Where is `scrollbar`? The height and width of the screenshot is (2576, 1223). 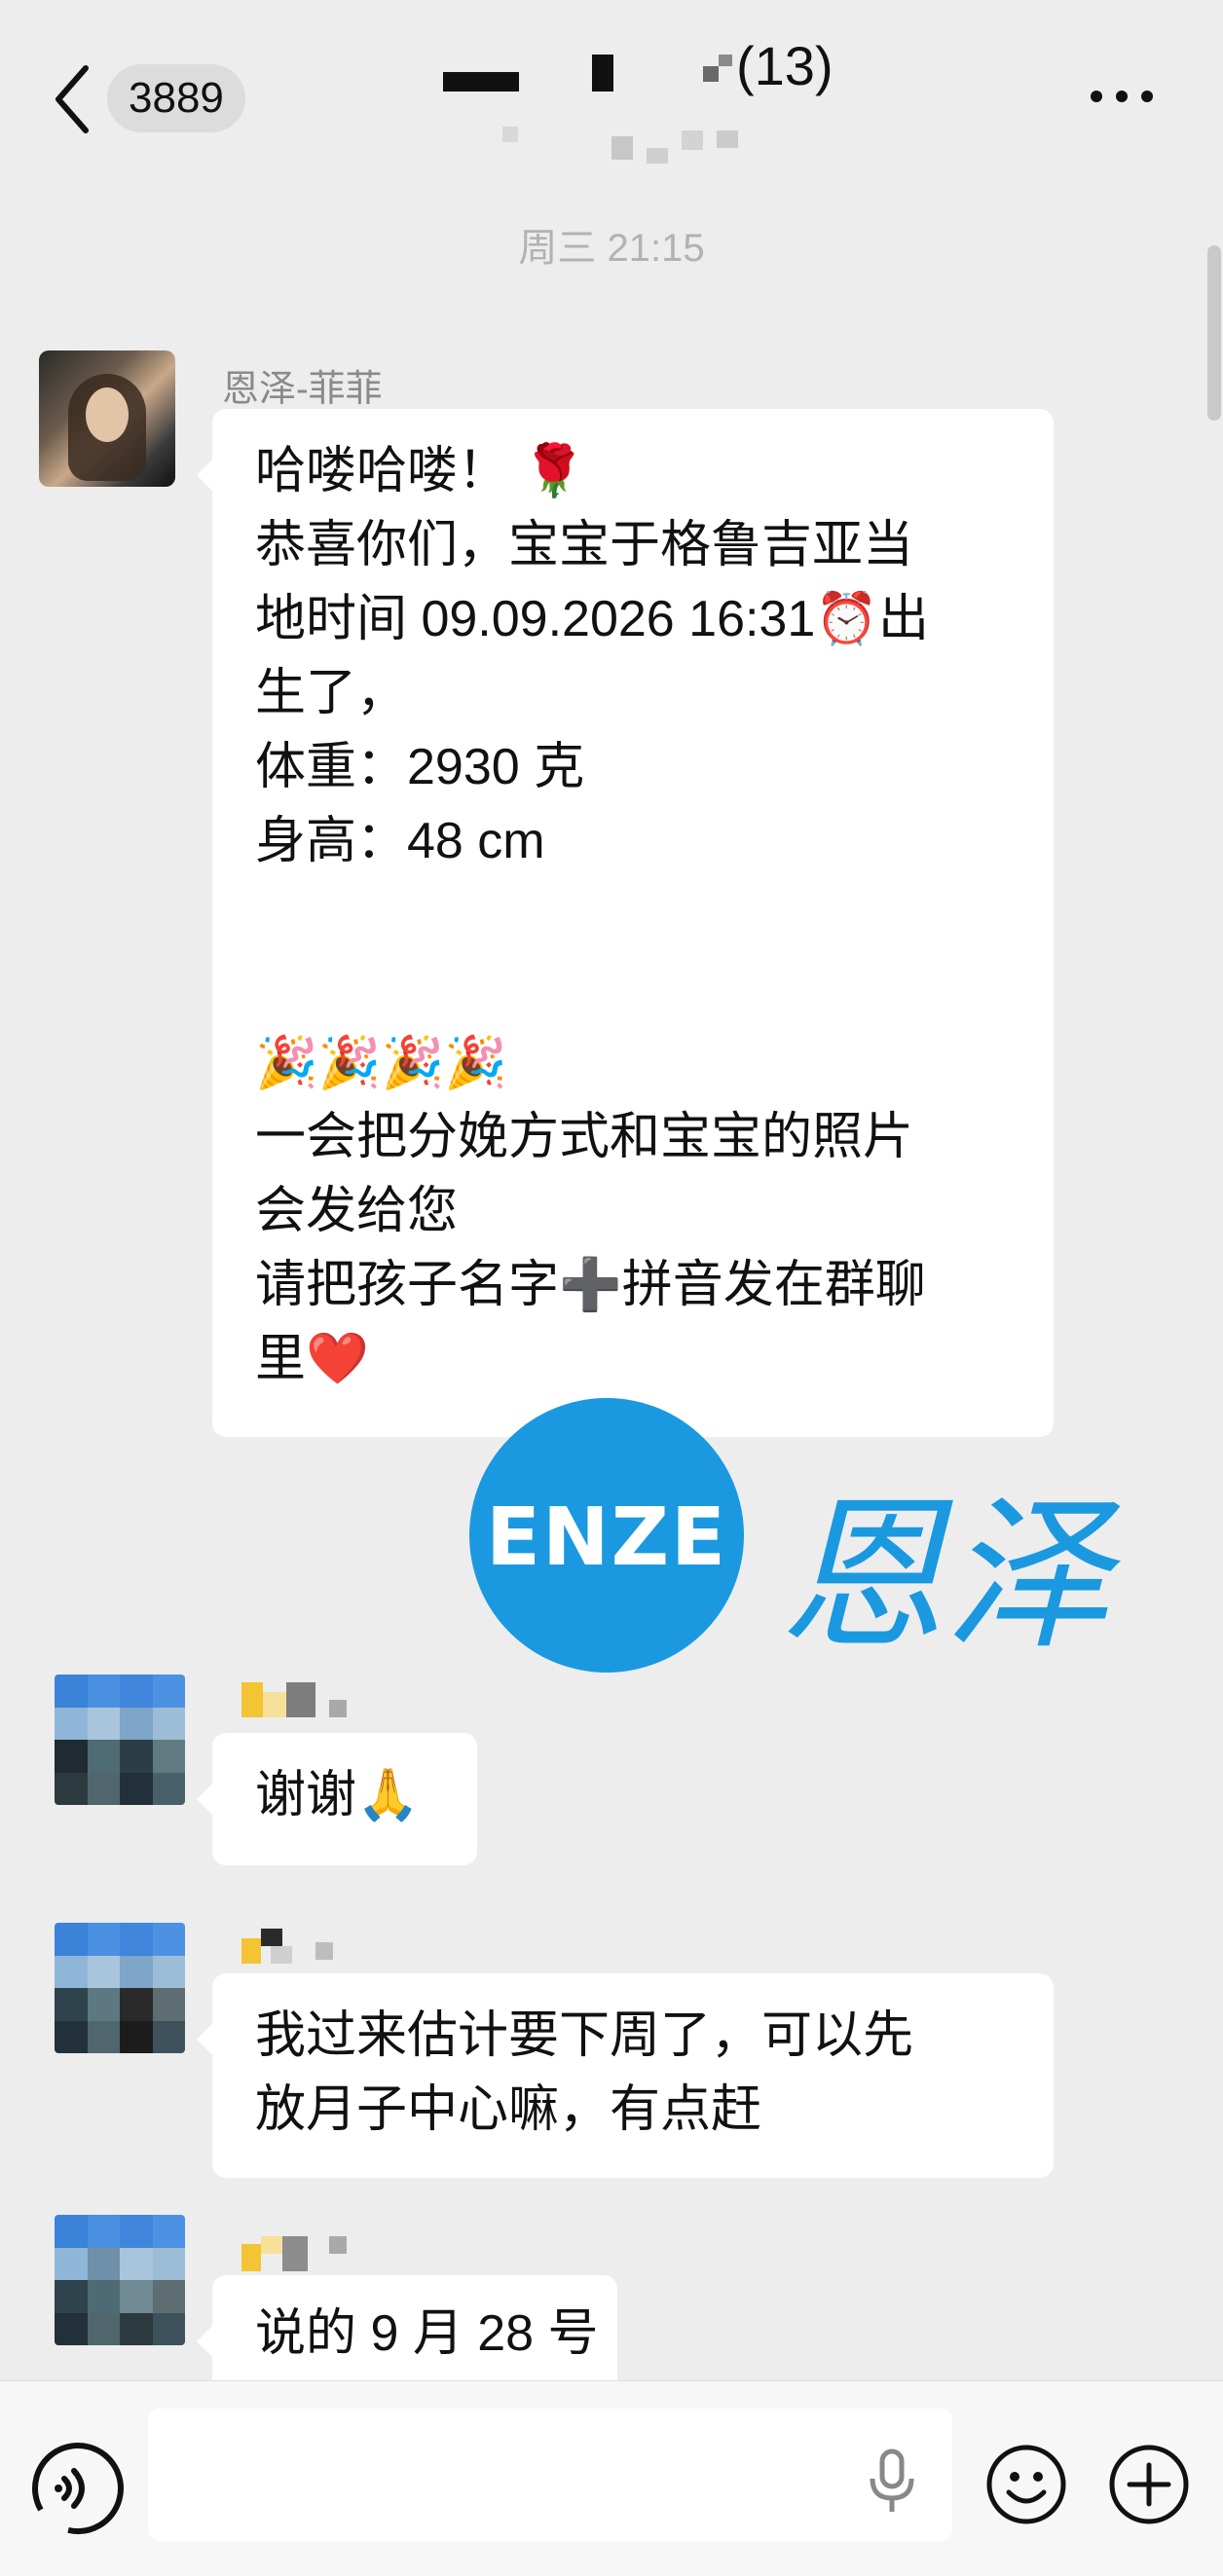
scrollbar is located at coordinates (1214, 333).